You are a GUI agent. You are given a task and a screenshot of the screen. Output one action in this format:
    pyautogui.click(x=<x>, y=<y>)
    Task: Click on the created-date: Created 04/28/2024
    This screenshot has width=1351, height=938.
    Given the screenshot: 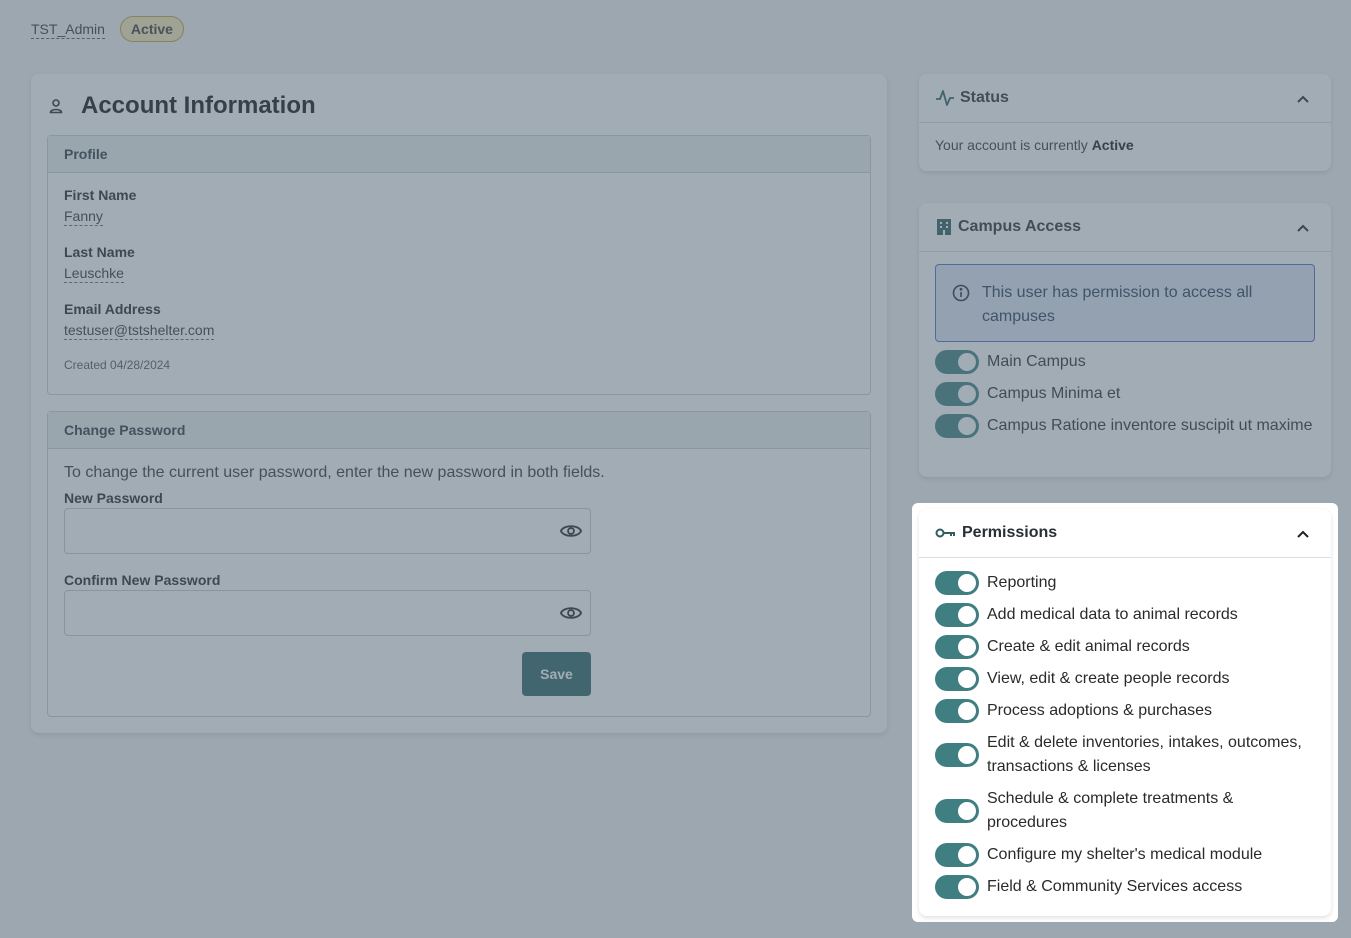 What is the action you would take?
    pyautogui.click(x=117, y=365)
    